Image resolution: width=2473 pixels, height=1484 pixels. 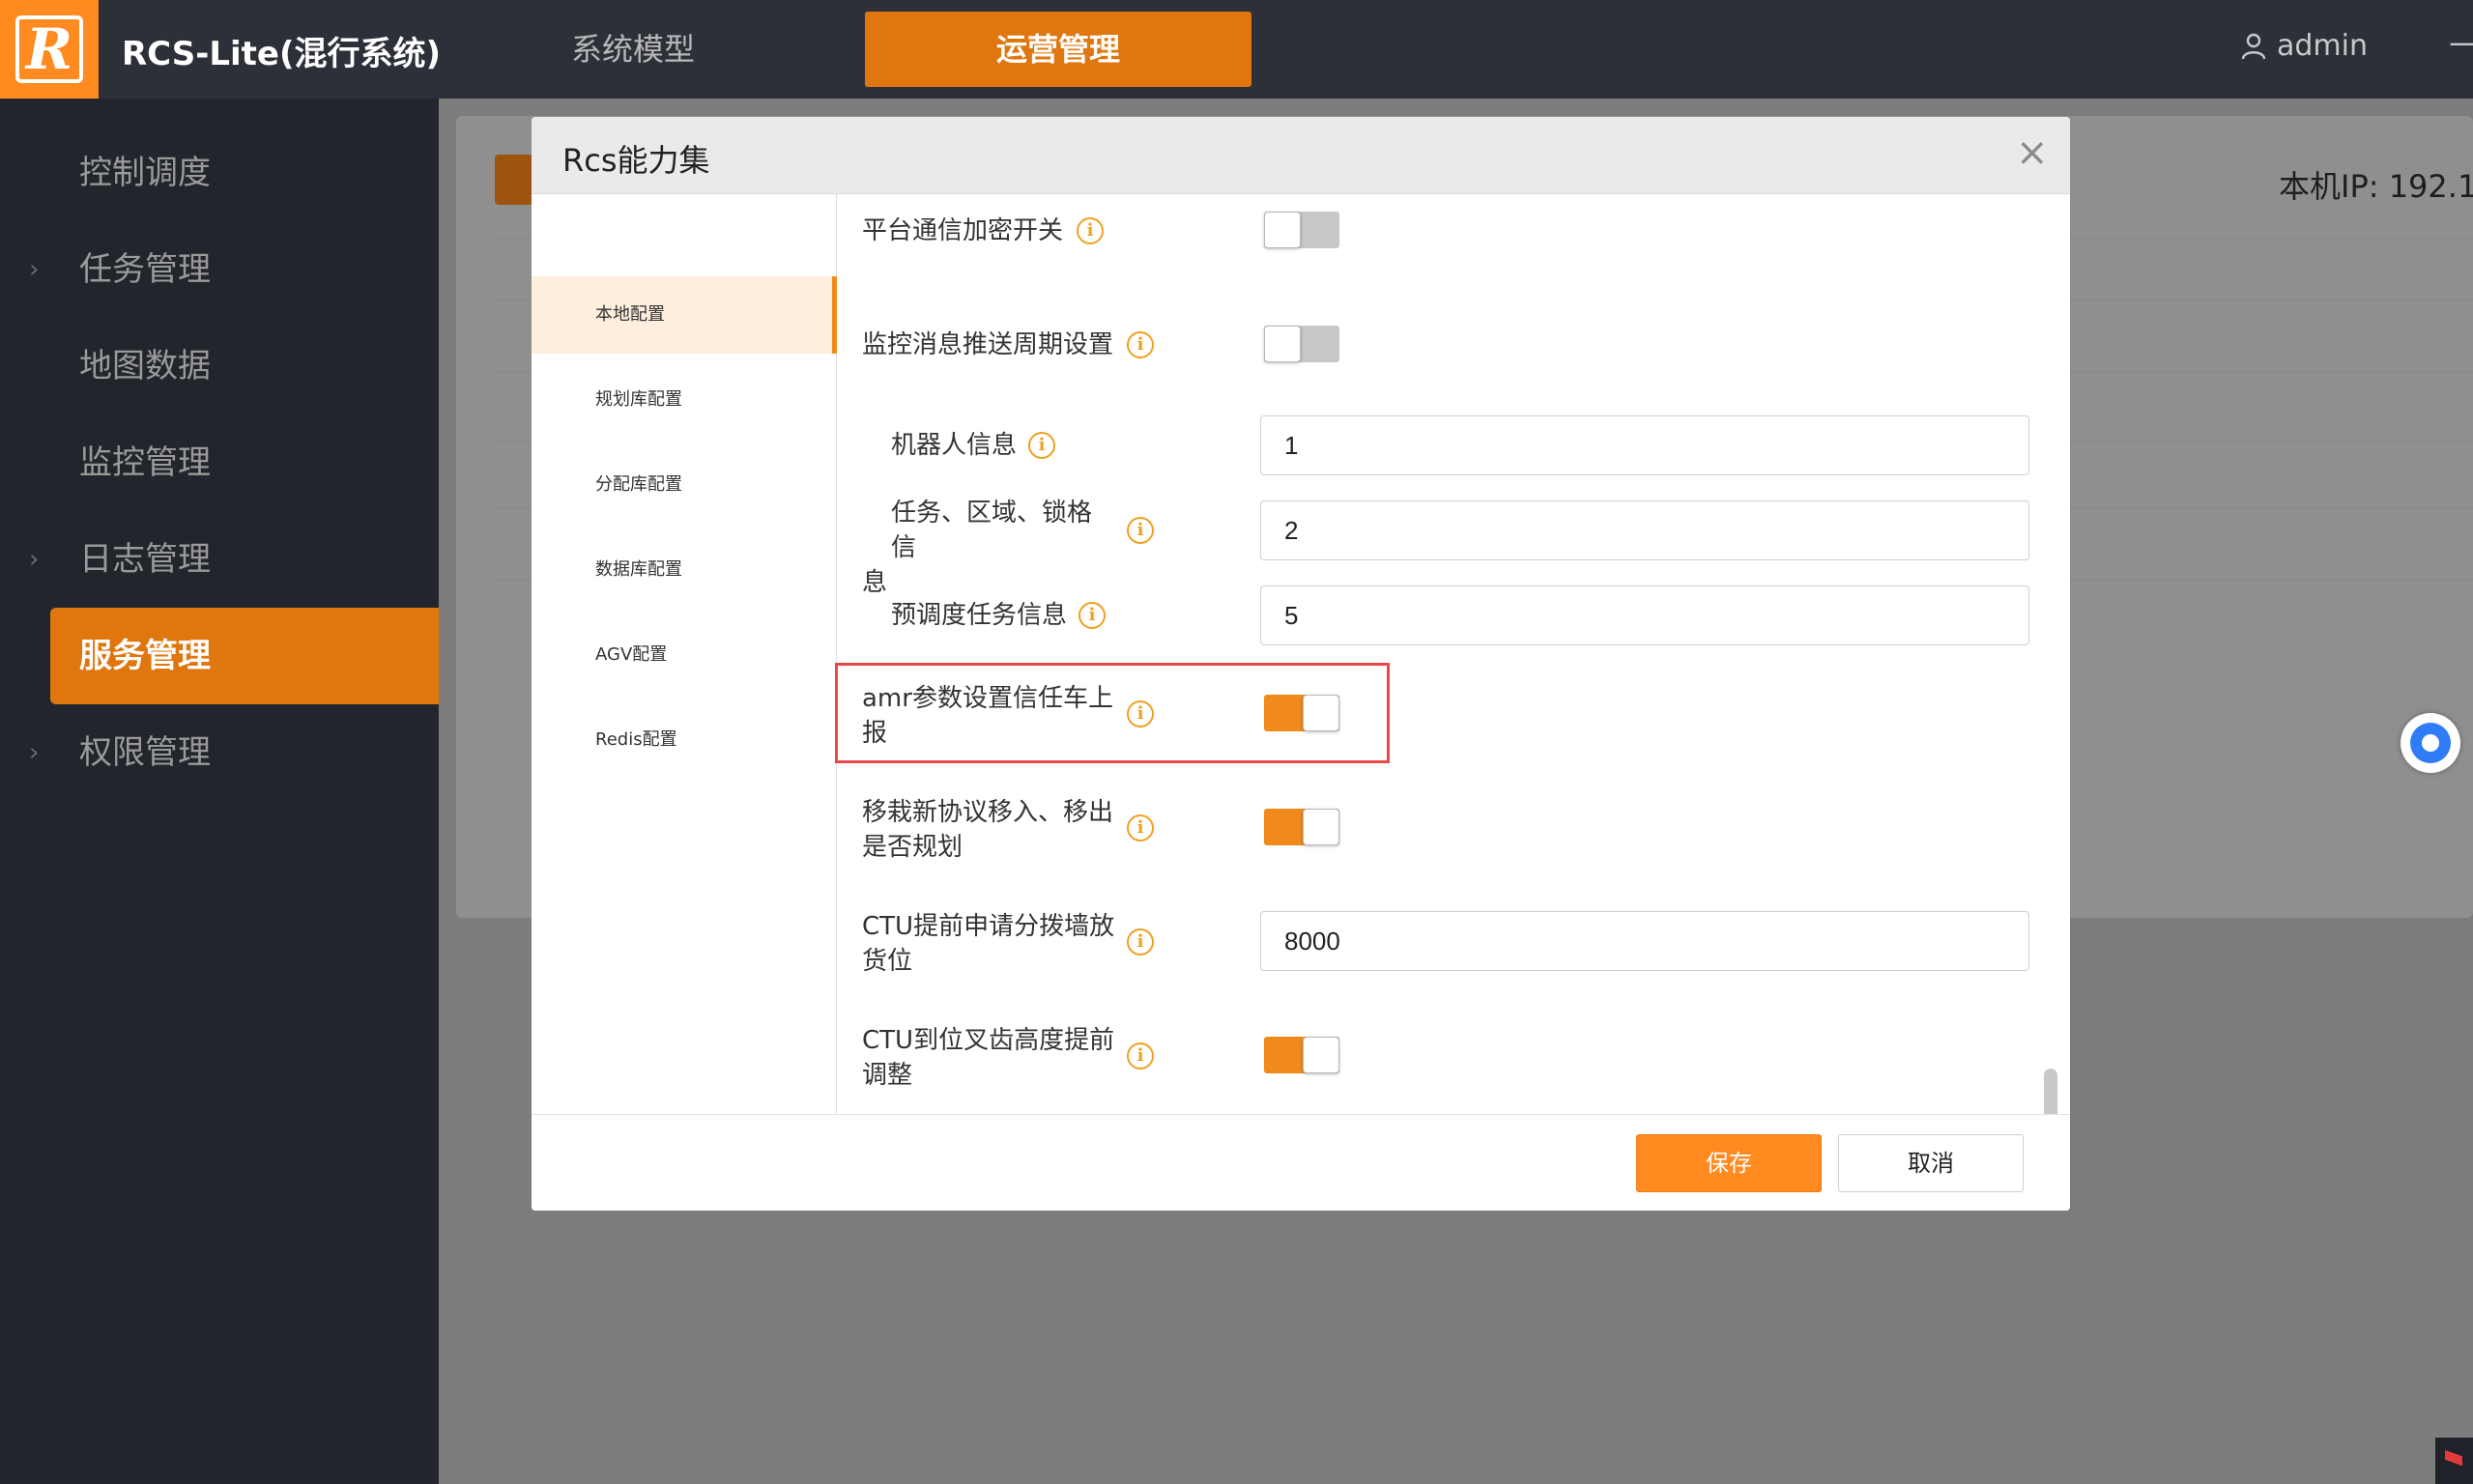 What do you see at coordinates (514, 180) in the screenshot?
I see `background-action-button` at bounding box center [514, 180].